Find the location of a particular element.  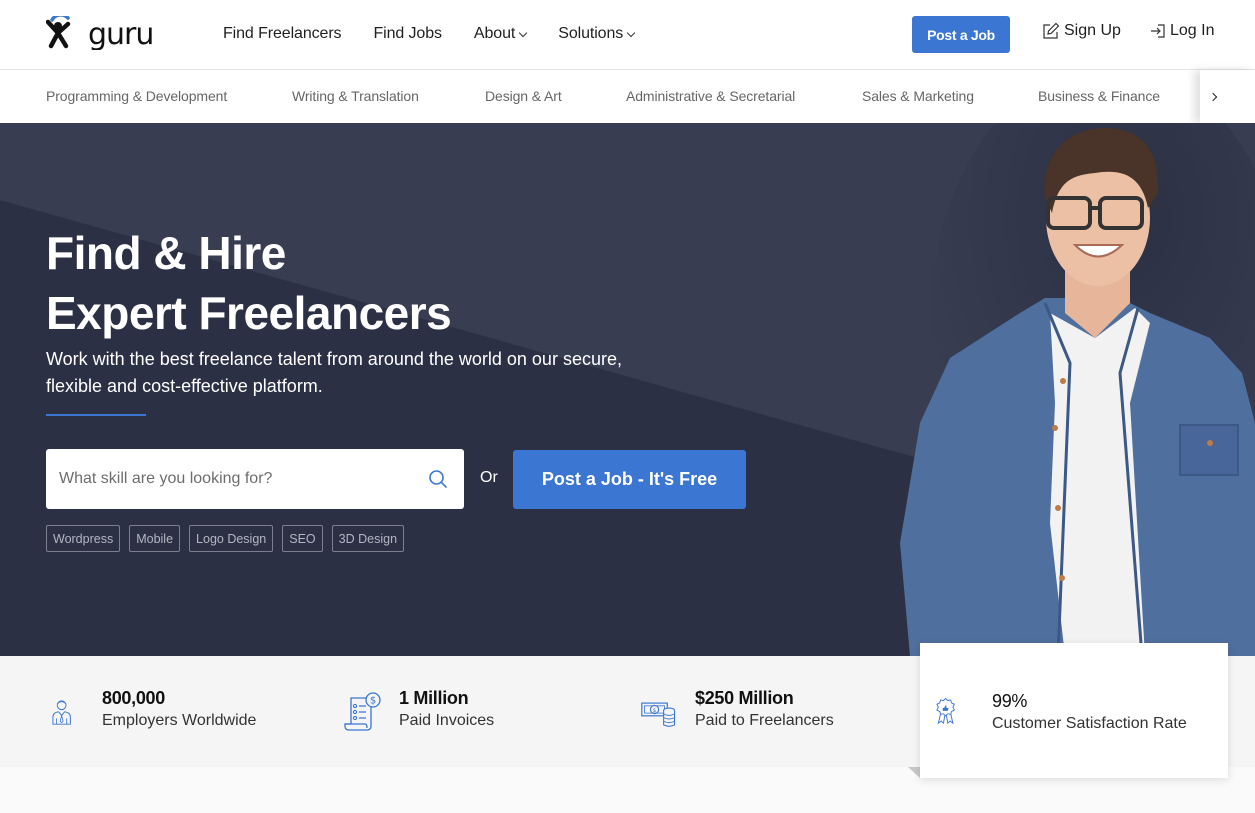

post-job-button: Post a Job is located at coordinates (961, 34).